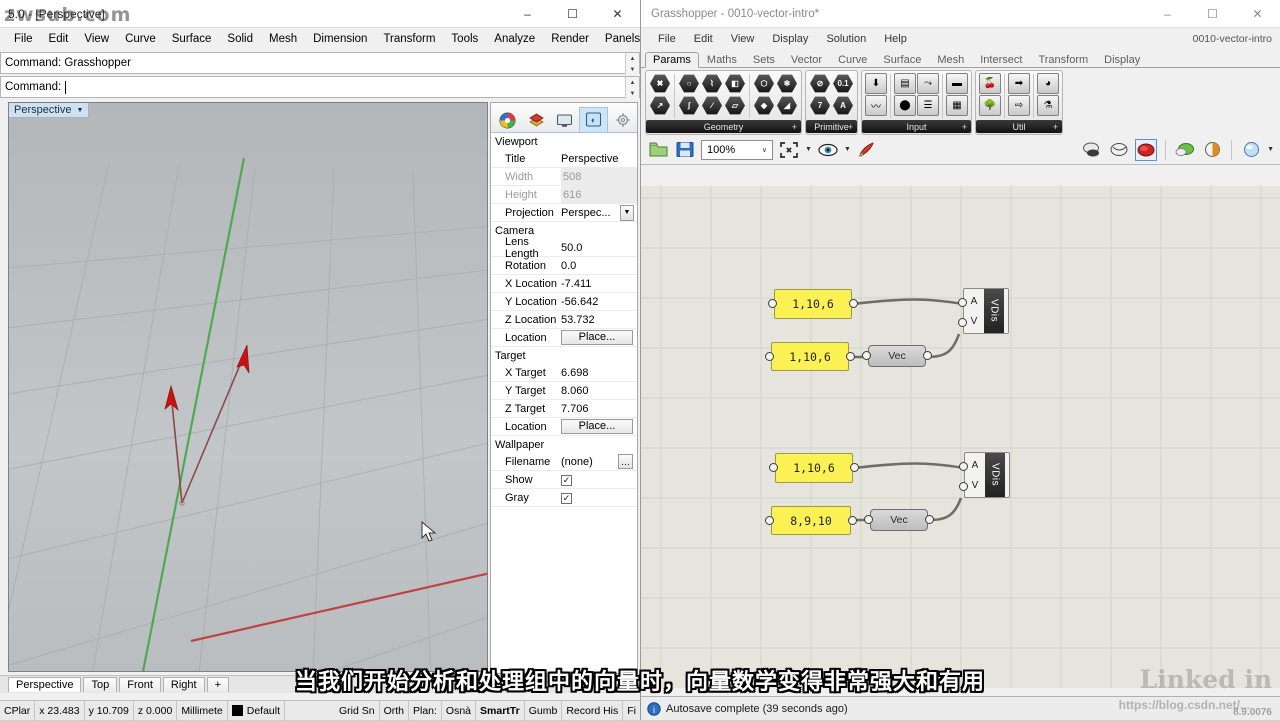 This screenshot has width=1280, height=721. Describe the element at coordinates (409, 39) in the screenshot. I see `rhino-menu-transform: Transform` at that location.